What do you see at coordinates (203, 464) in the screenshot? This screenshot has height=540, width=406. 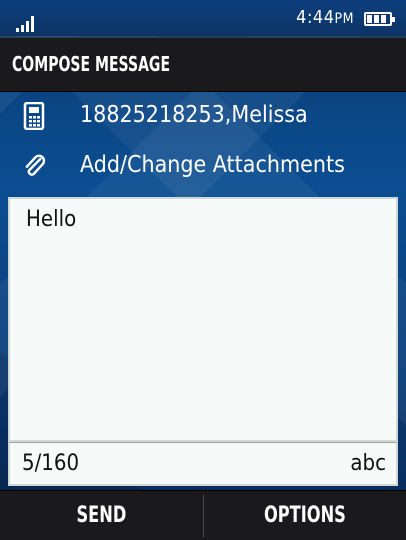 I see `message-status-row: 5/160 abc` at bounding box center [203, 464].